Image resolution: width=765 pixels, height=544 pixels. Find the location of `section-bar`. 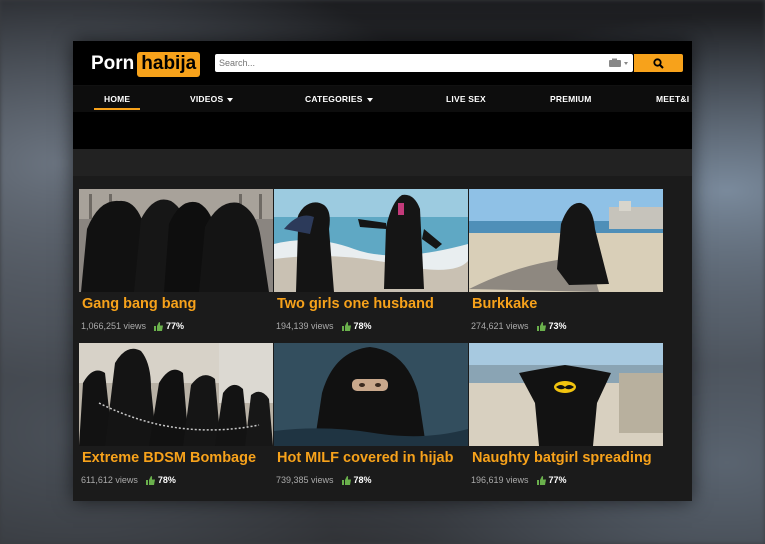

section-bar is located at coordinates (382, 162).